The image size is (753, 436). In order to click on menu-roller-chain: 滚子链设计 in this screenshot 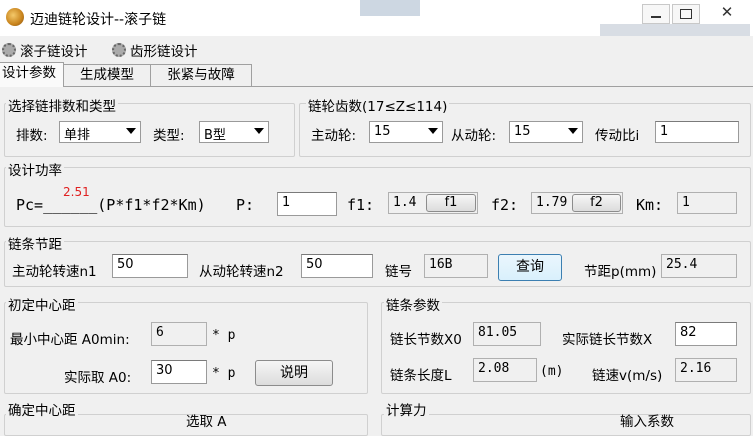, I will do `click(45, 50)`.